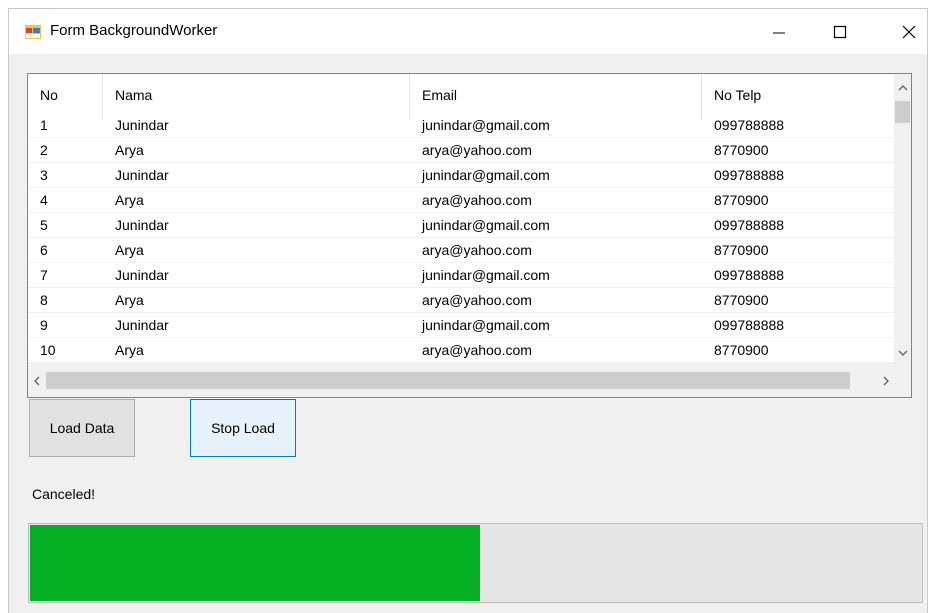 The height and width of the screenshot is (613, 930). I want to click on chevron-up-icon, so click(902, 87).